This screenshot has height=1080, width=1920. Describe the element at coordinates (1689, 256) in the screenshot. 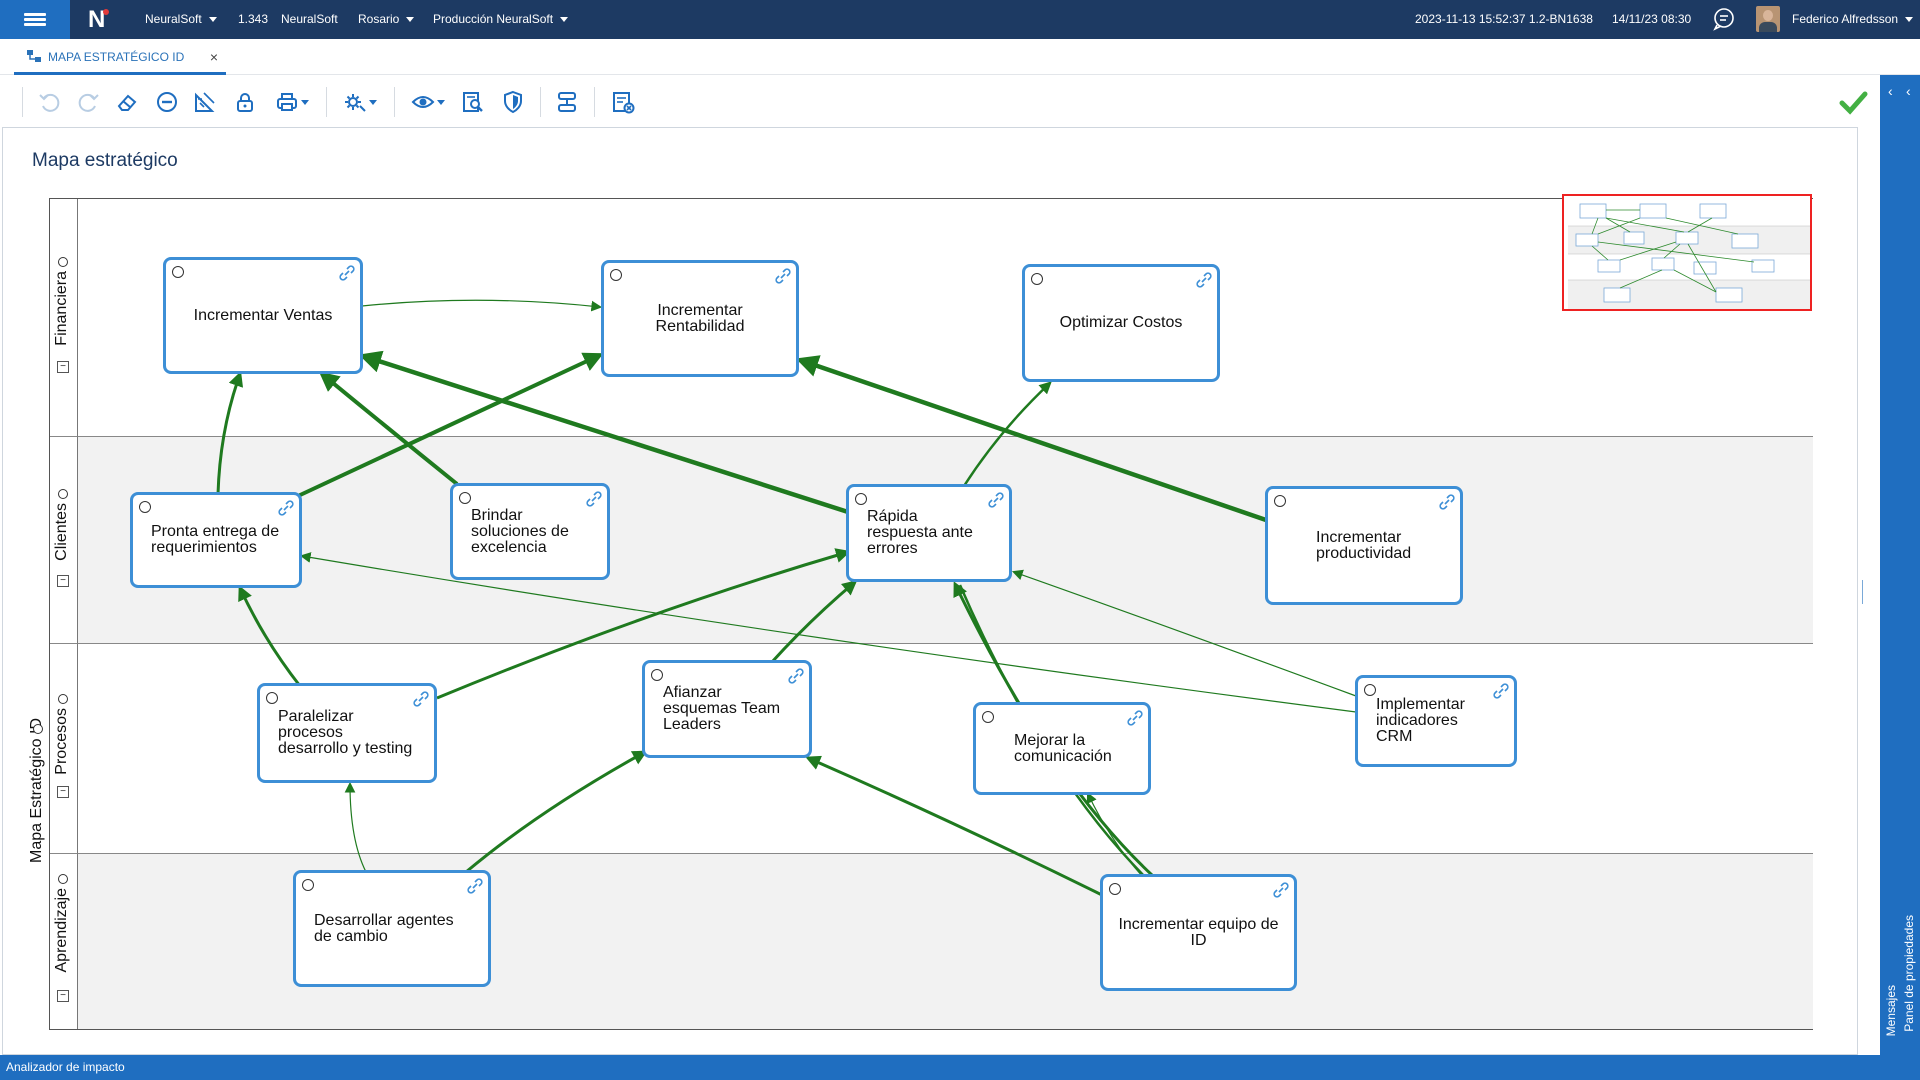

I see `minimap-preview` at that location.